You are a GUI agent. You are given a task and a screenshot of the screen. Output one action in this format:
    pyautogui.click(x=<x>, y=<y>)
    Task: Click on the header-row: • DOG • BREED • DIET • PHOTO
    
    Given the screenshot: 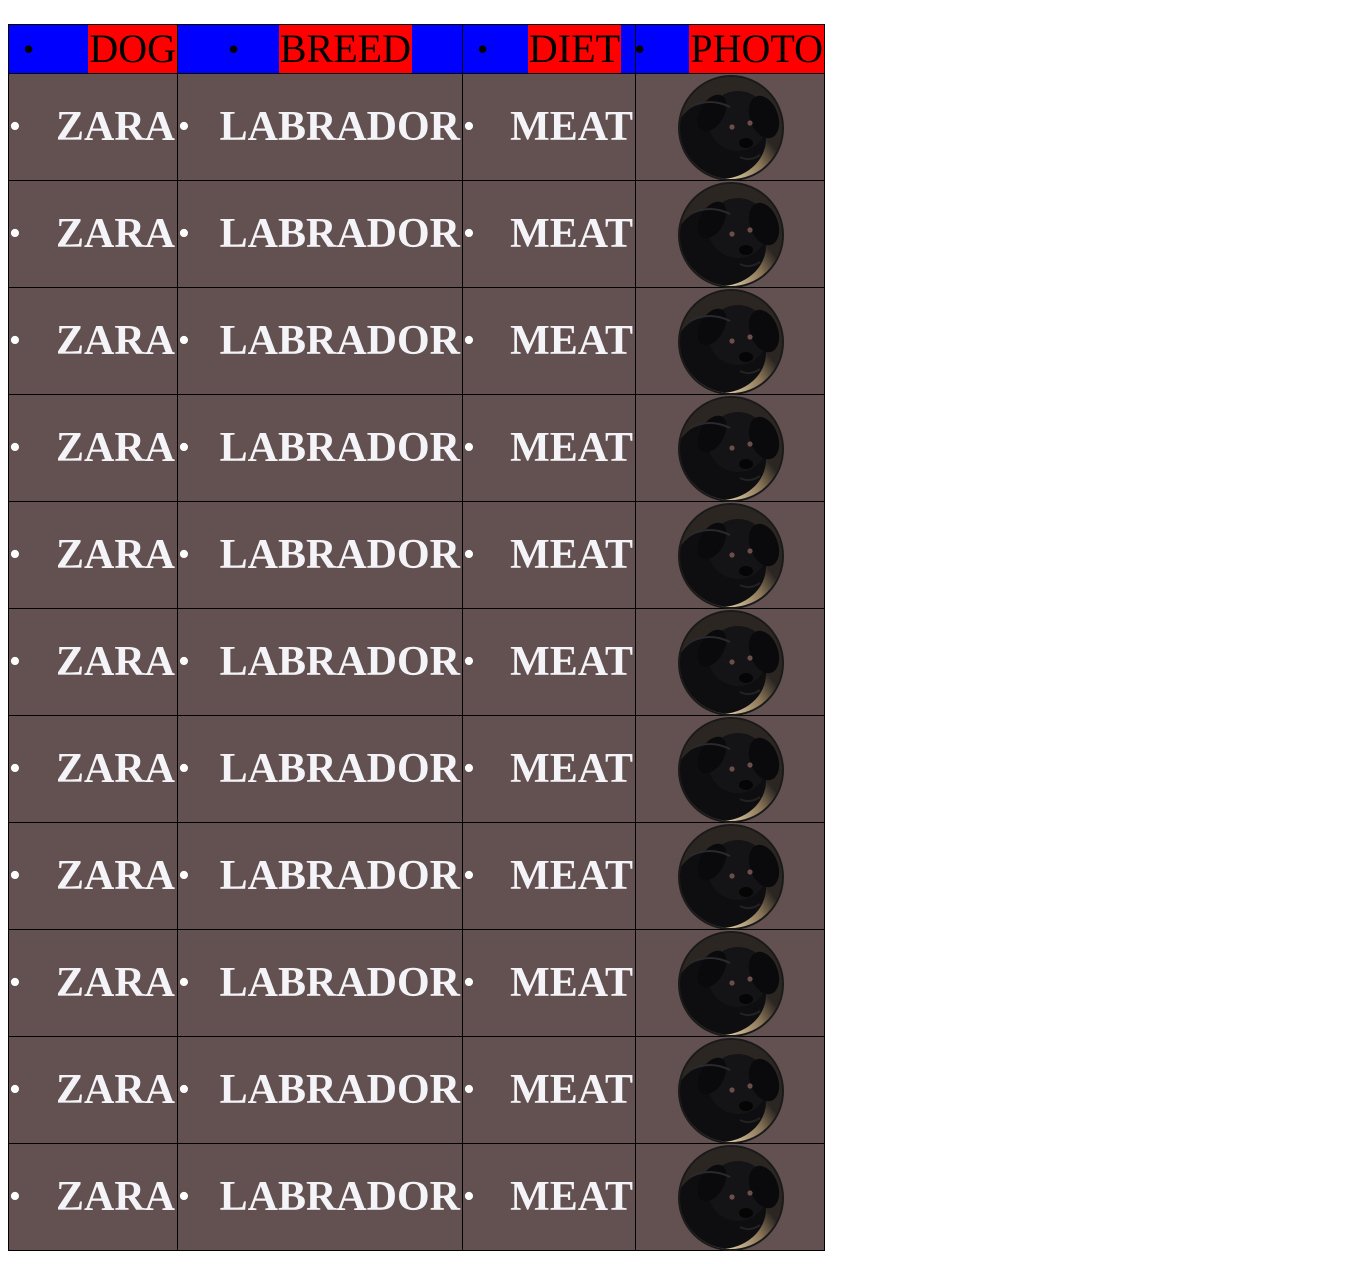 What is the action you would take?
    pyautogui.click(x=416, y=49)
    